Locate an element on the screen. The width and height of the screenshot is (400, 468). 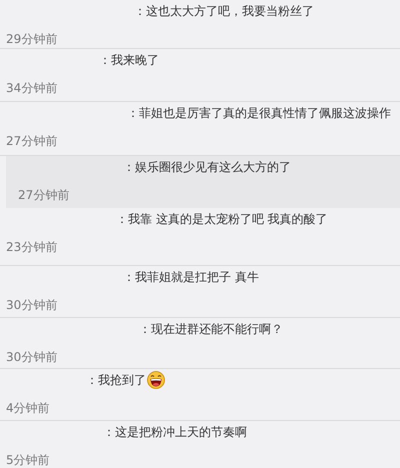
comment-time: 23分钟前 is located at coordinates (32, 247).